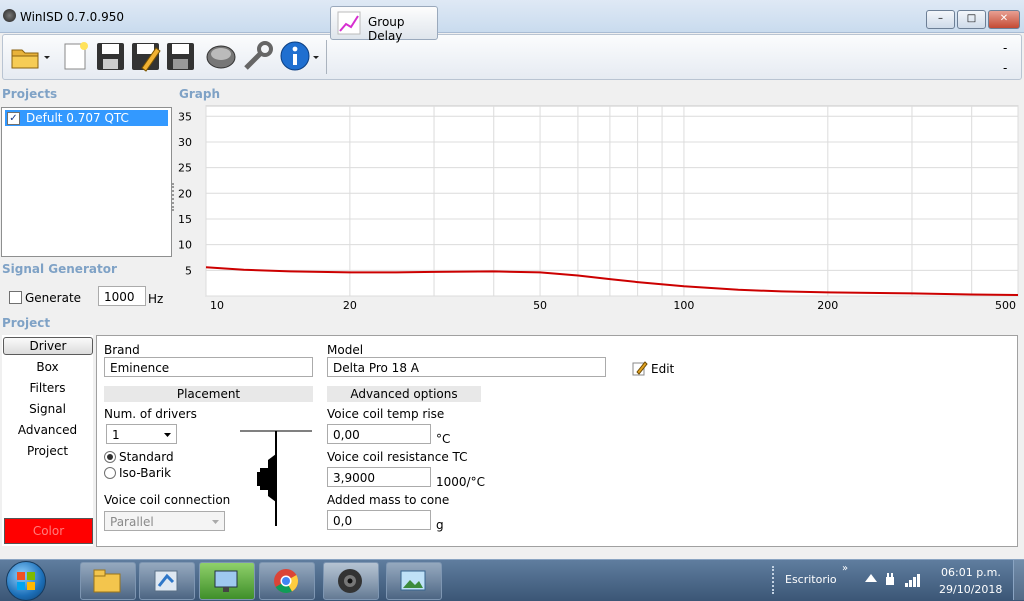 This screenshot has height=601, width=1024. I want to click on toolbar-mark-bottom: -, so click(1005, 68).